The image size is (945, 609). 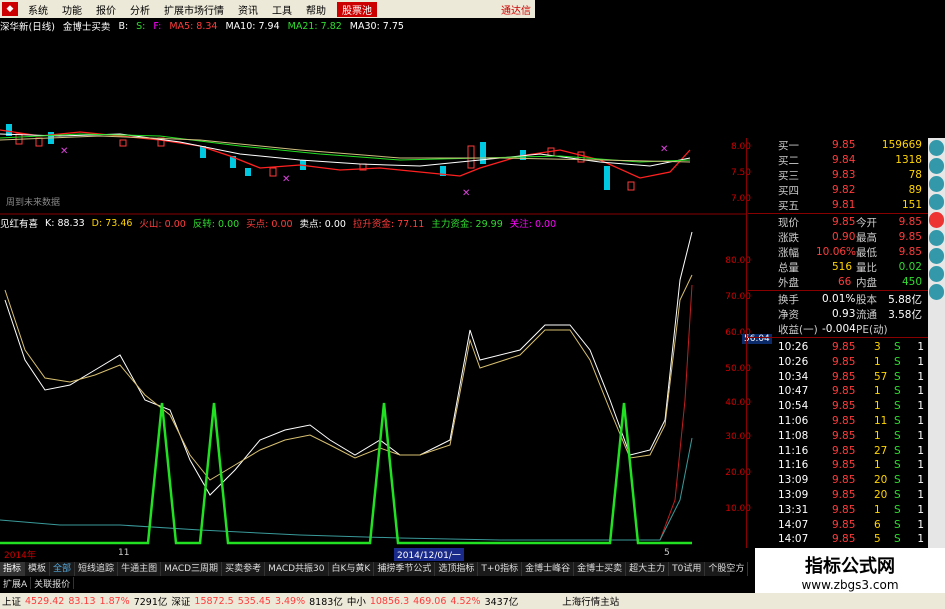 I want to click on legend-ma21: MA21: 7.82, so click(x=314, y=26).